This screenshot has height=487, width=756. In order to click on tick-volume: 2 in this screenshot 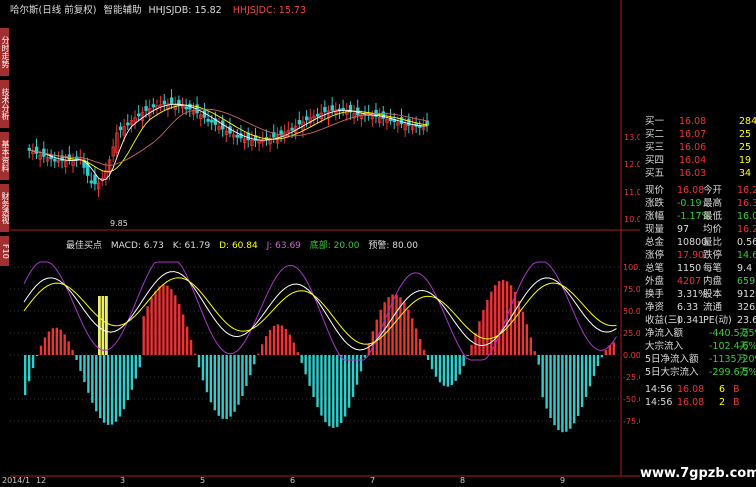, I will do `click(722, 402)`.